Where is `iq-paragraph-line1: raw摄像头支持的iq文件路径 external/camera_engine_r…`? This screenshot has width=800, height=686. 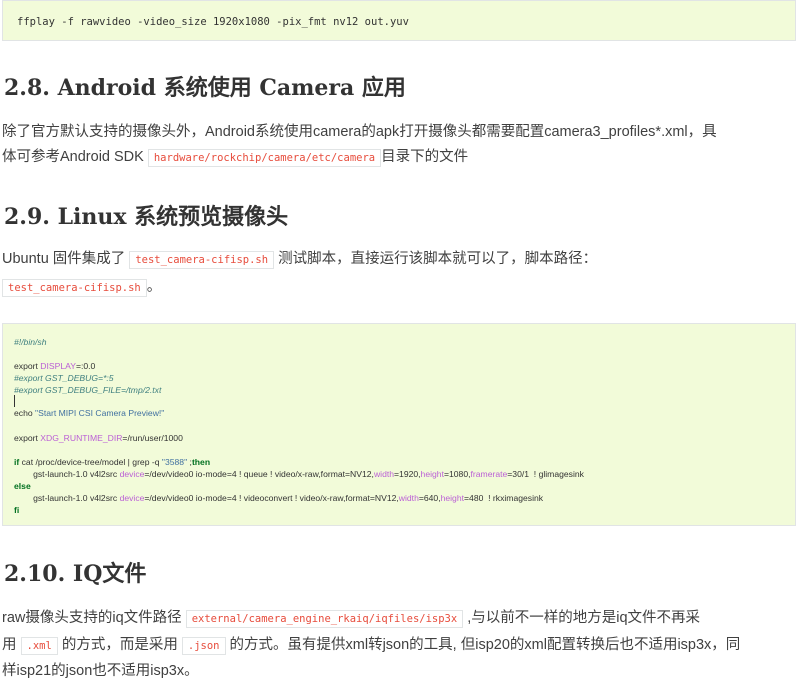 iq-paragraph-line1: raw摄像头支持的iq文件路径 external/camera_engine_r… is located at coordinates (351, 619).